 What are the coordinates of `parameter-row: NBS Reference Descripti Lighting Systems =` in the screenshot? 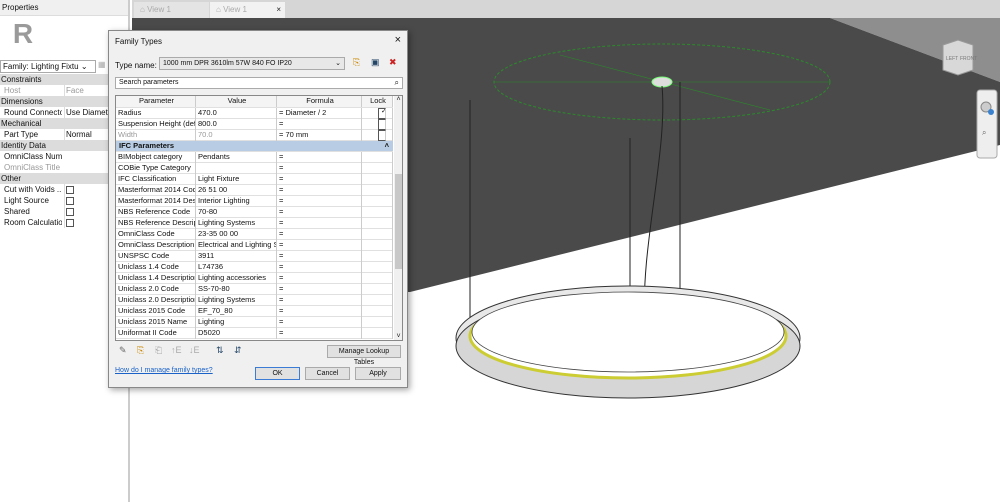 It's located at (254, 223).